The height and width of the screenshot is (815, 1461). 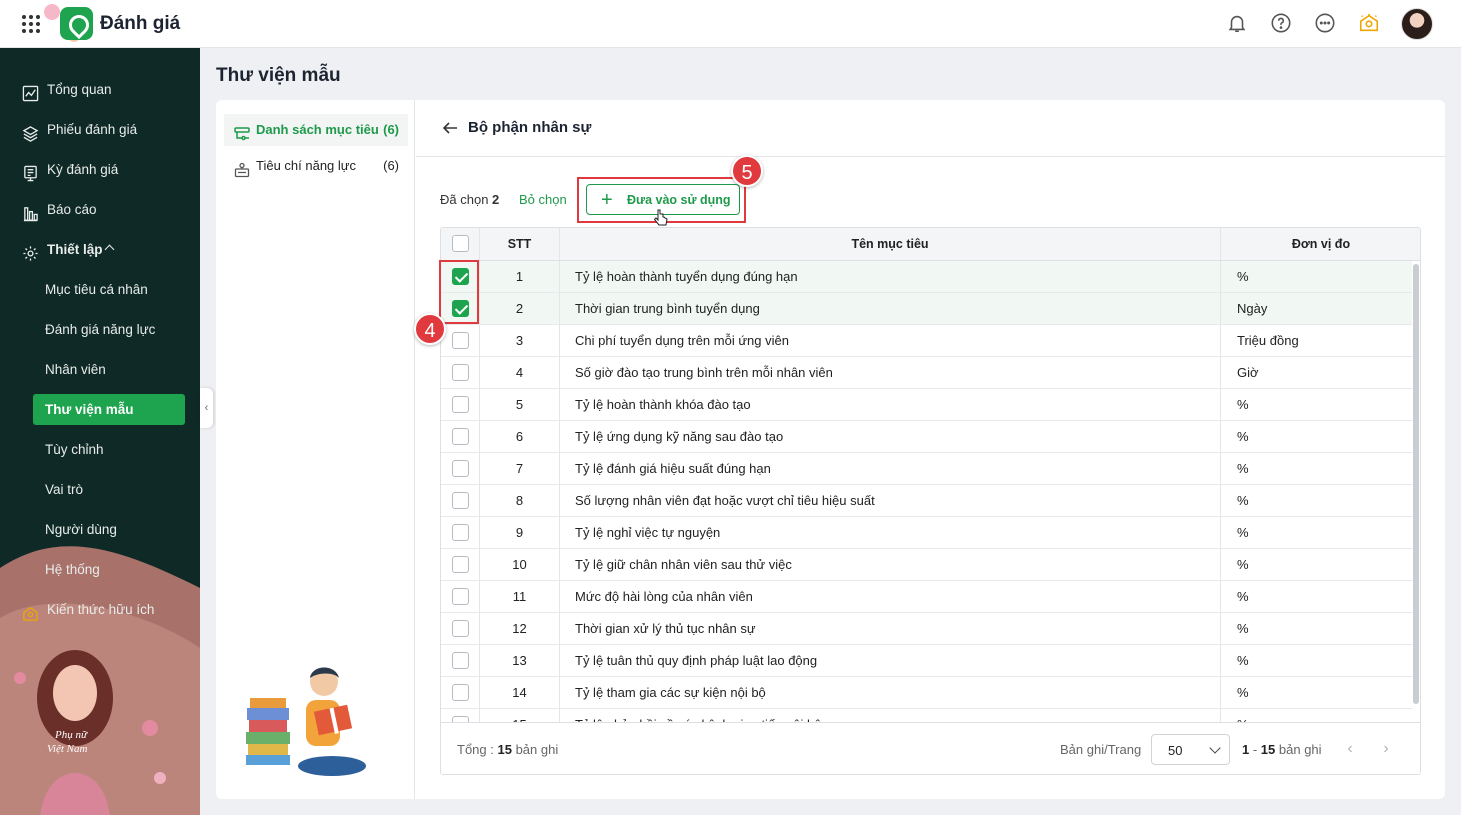 I want to click on sidebar-item-competency-evaluation: Đánh giá năng lực, so click(x=100, y=330).